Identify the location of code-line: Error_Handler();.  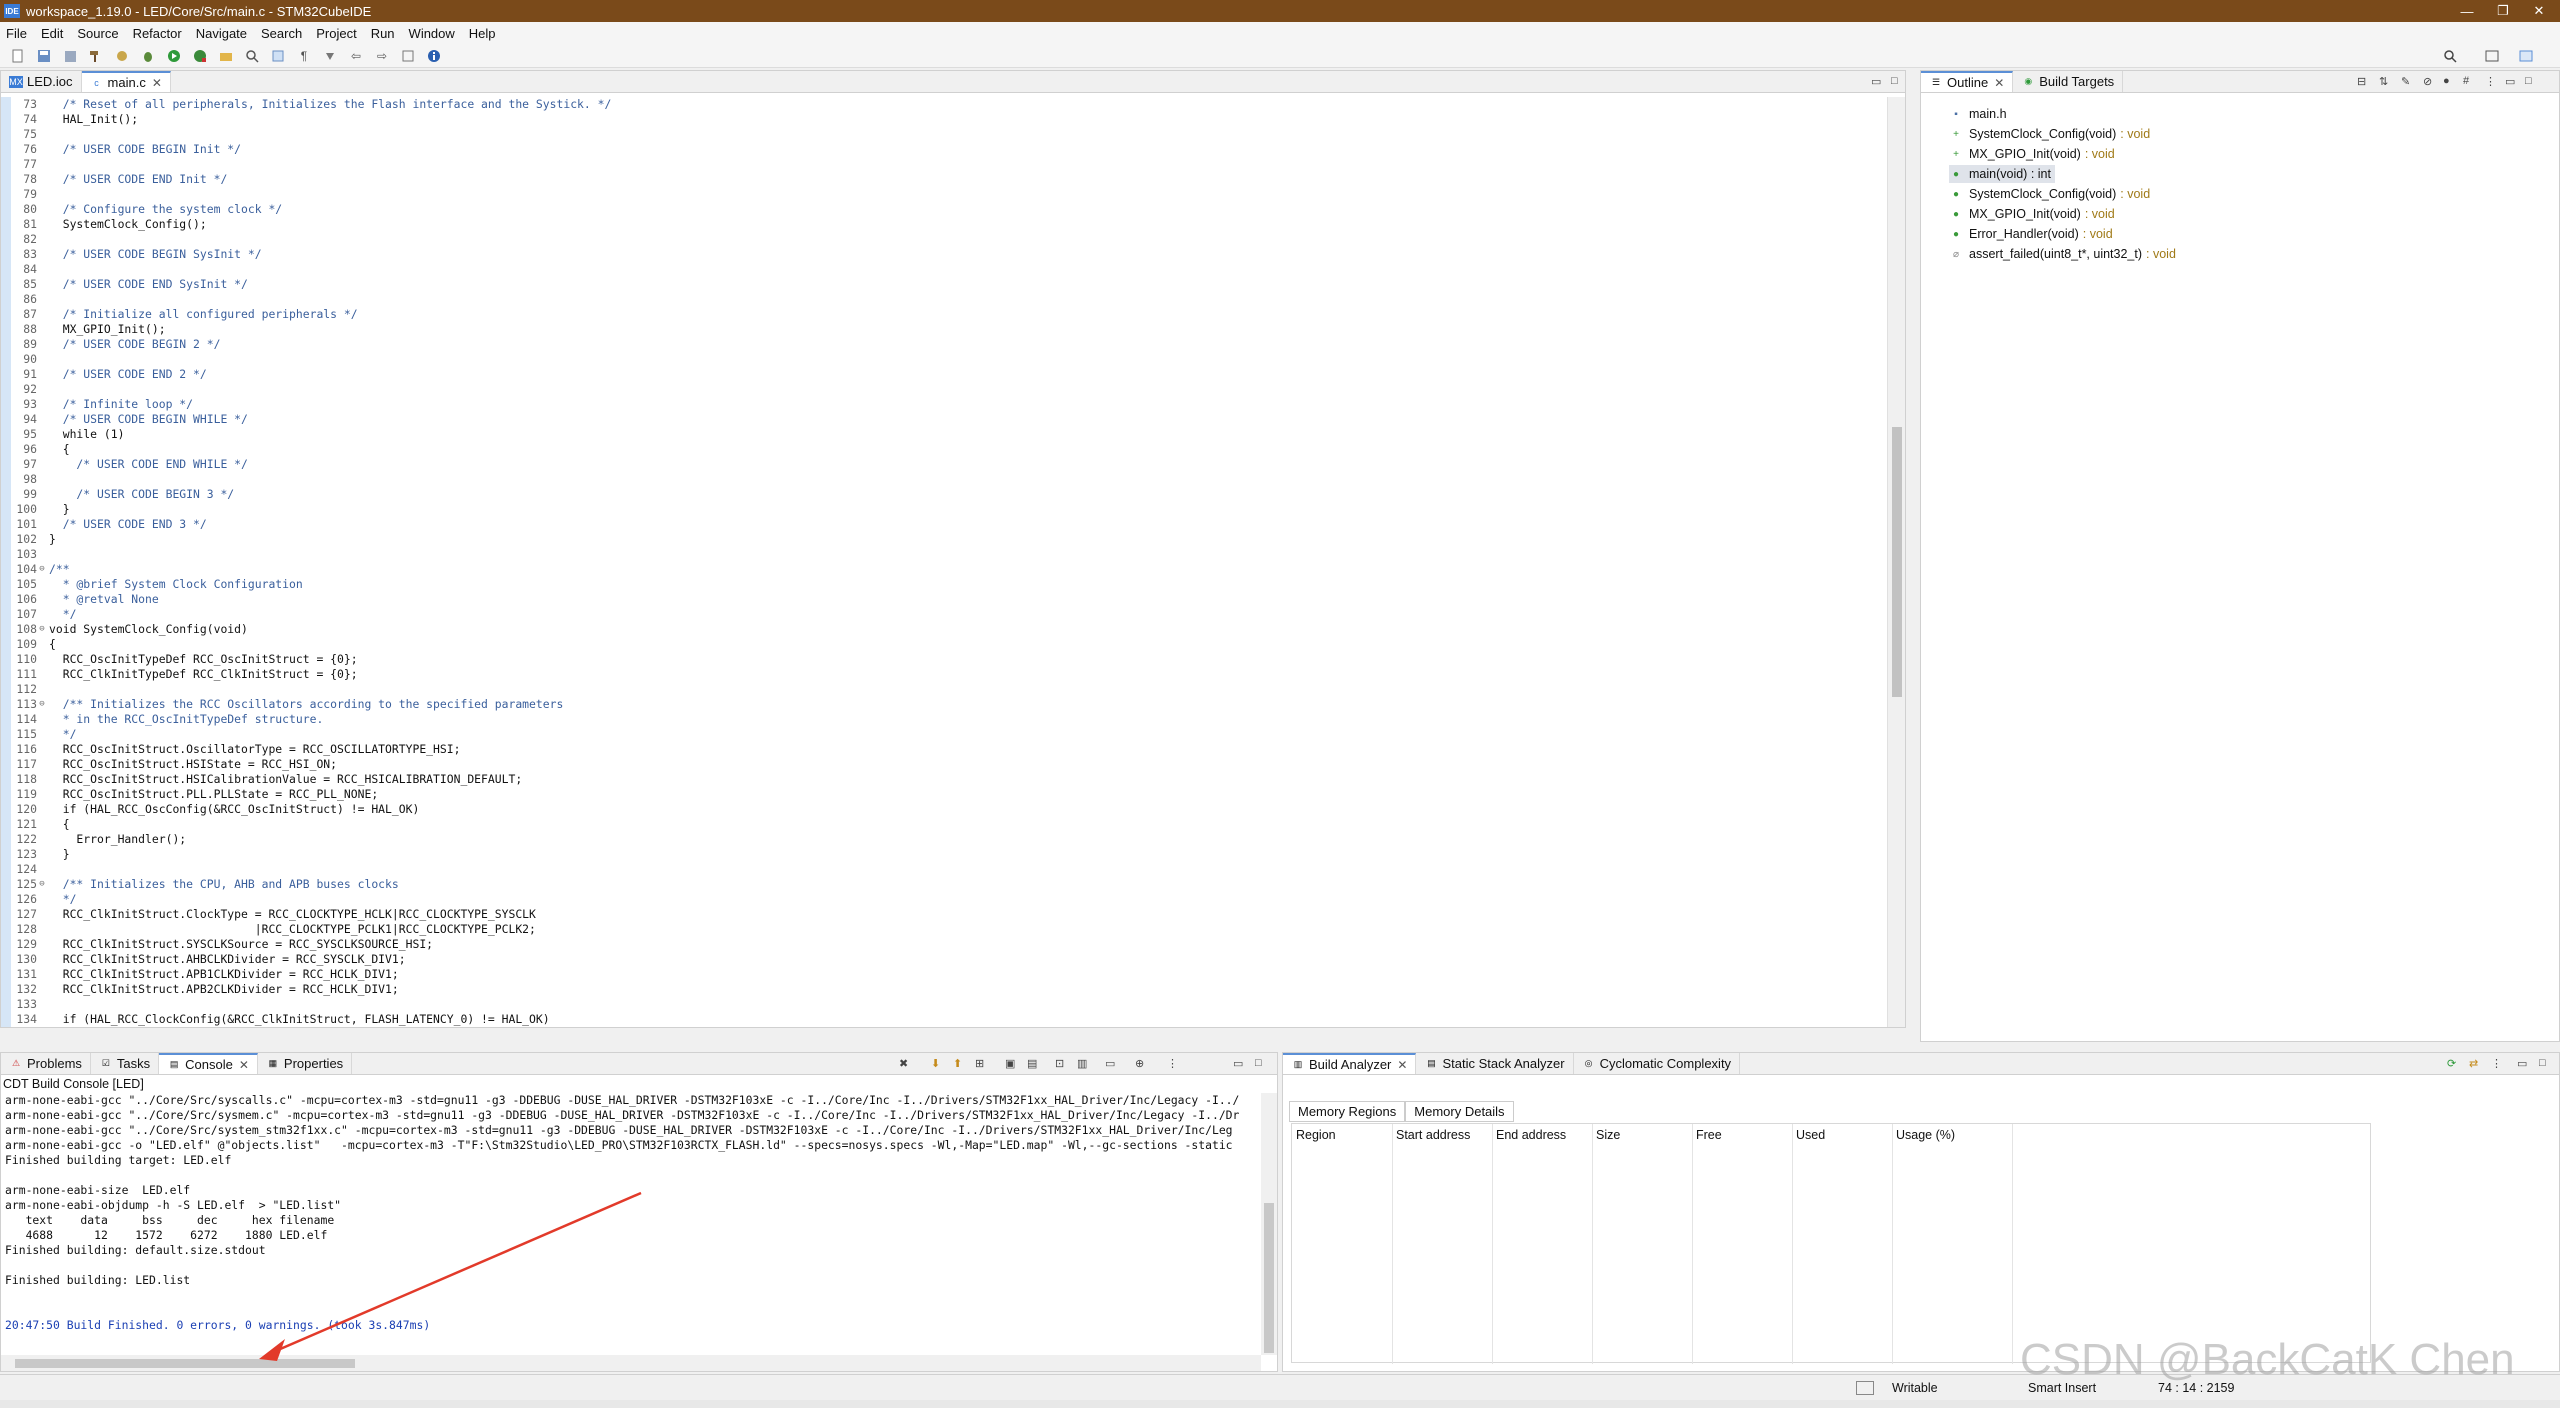
(117, 839).